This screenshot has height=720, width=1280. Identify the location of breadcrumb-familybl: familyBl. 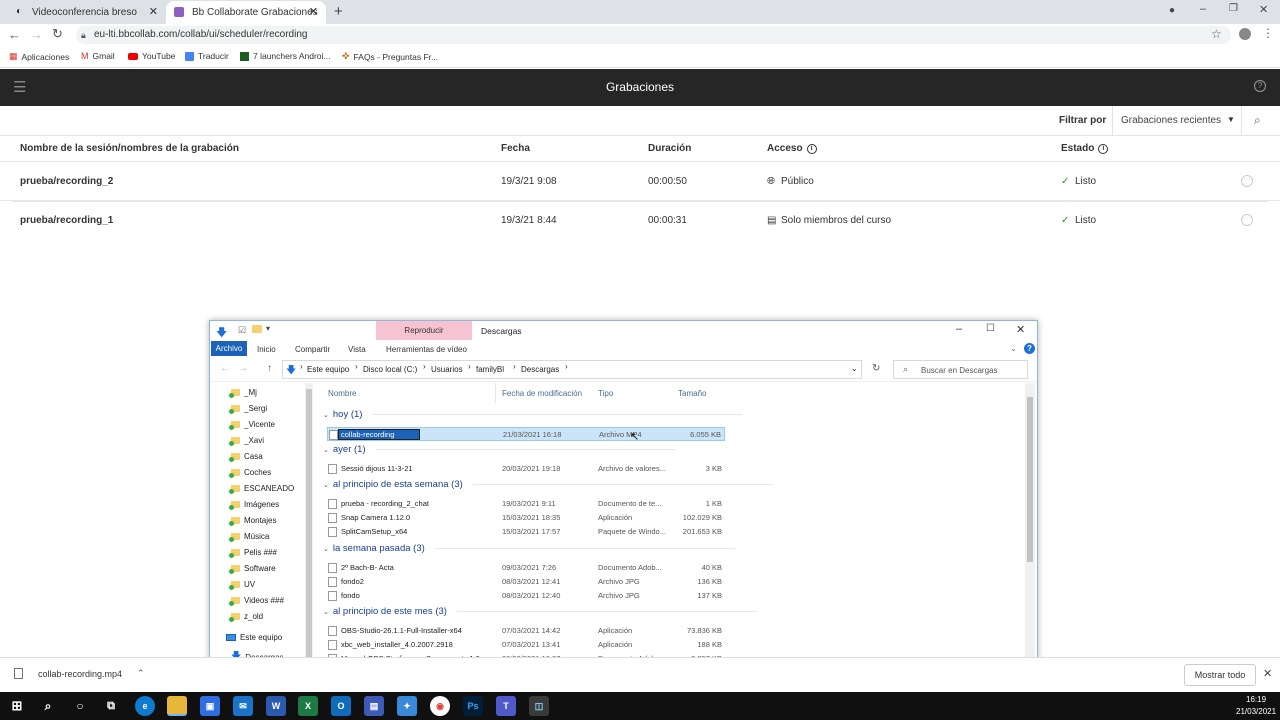
(490, 369).